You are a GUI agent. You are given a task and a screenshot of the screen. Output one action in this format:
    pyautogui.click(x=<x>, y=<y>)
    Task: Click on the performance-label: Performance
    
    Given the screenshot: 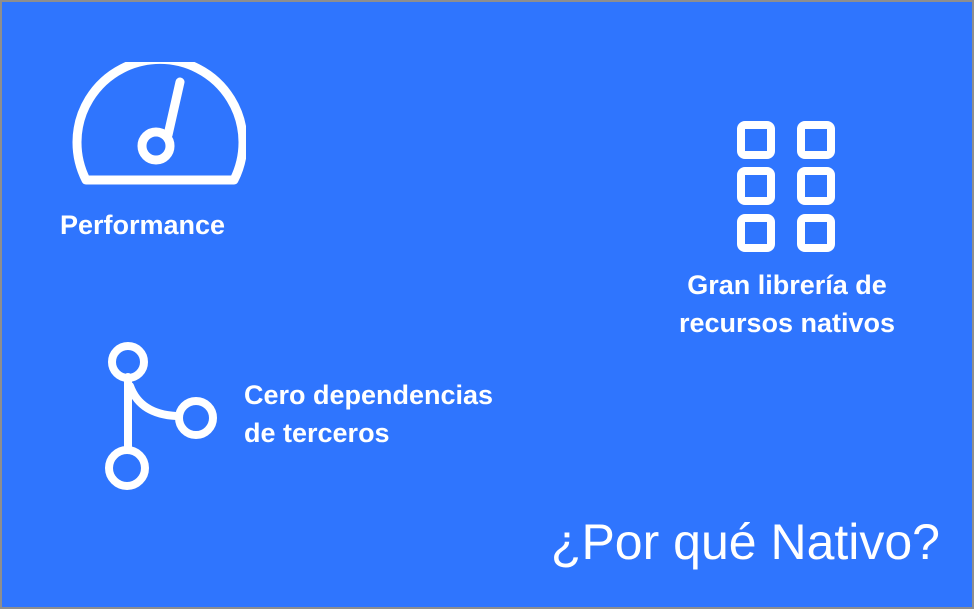 What is the action you would take?
    pyautogui.click(x=142, y=225)
    